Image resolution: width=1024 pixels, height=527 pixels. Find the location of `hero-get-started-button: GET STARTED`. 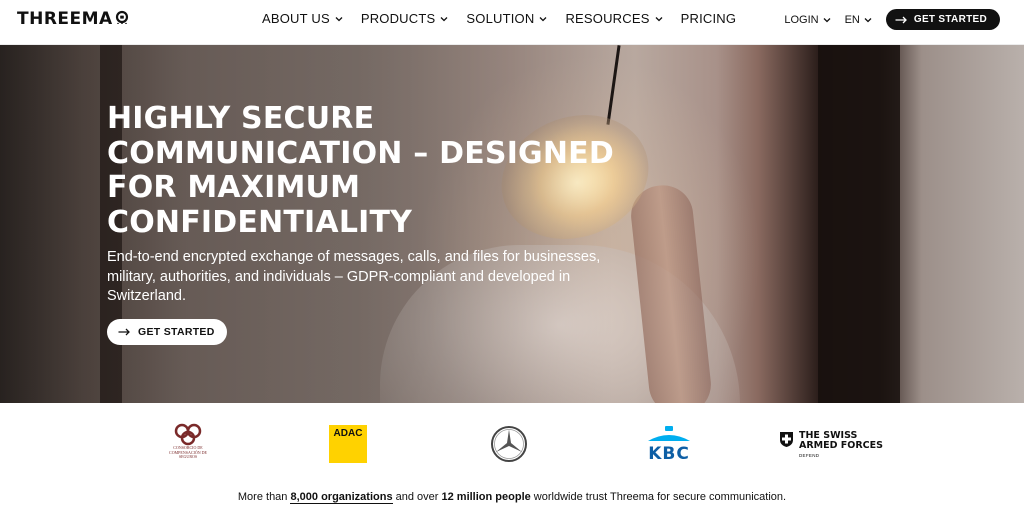

hero-get-started-button: GET STARTED is located at coordinates (167, 332).